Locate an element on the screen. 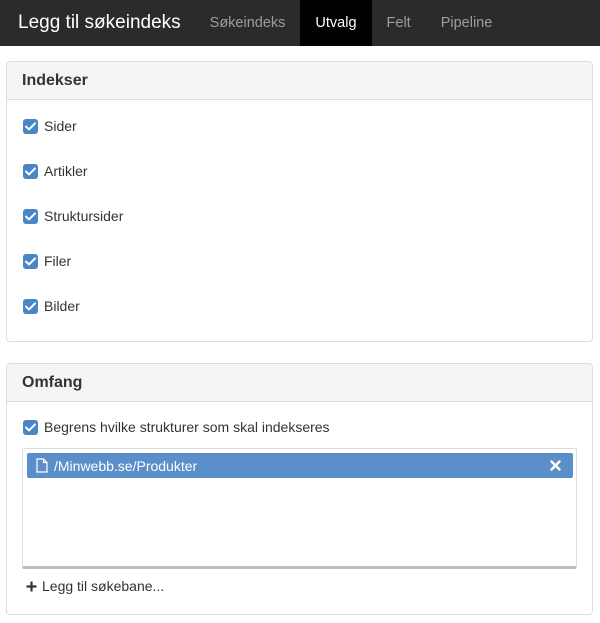 The image size is (600, 623). path-item: /Minwebb.se/Produkter is located at coordinates (300, 465).